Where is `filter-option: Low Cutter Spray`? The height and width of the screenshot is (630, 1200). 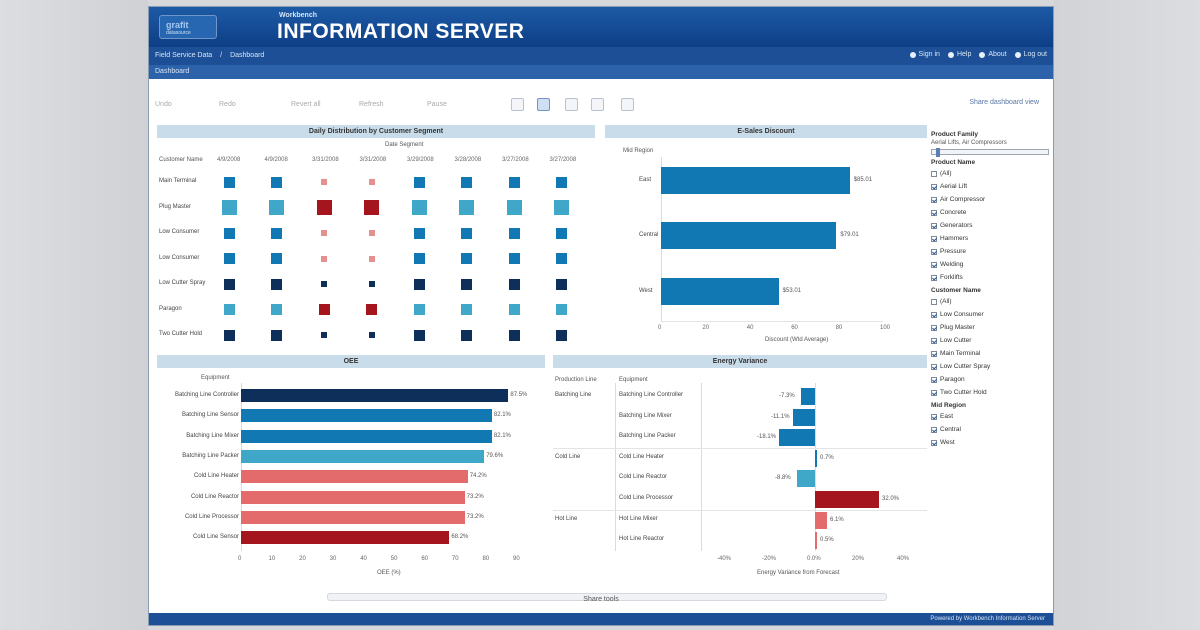
filter-option: Low Cutter Spray is located at coordinates (990, 366).